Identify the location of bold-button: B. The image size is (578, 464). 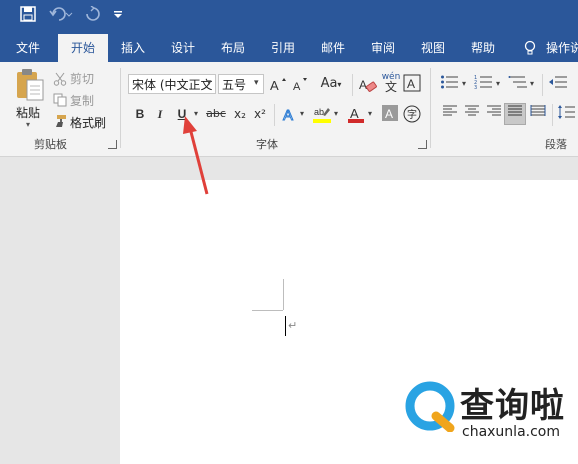
(140, 114).